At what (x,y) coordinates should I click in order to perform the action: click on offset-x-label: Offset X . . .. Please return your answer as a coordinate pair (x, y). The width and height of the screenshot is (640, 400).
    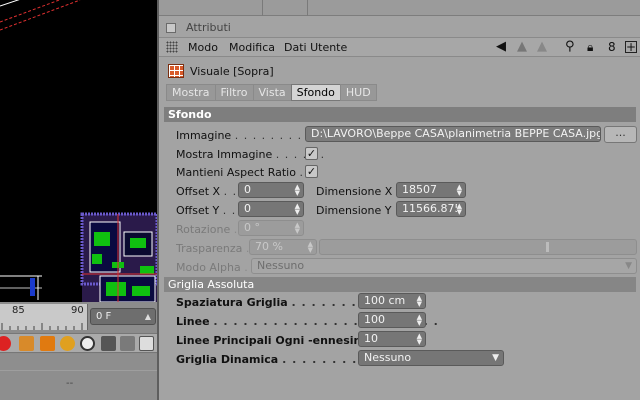
    Looking at the image, I should click on (211, 191).